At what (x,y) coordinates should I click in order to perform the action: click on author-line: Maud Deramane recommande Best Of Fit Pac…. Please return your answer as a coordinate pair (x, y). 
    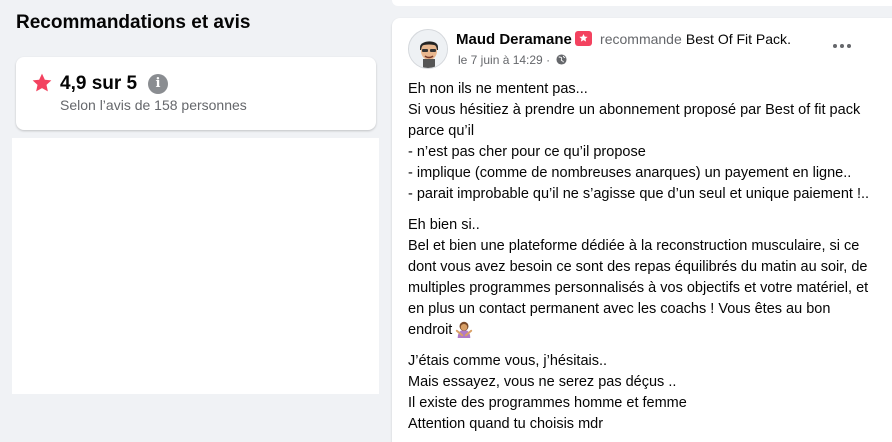
    Looking at the image, I should click on (623, 39).